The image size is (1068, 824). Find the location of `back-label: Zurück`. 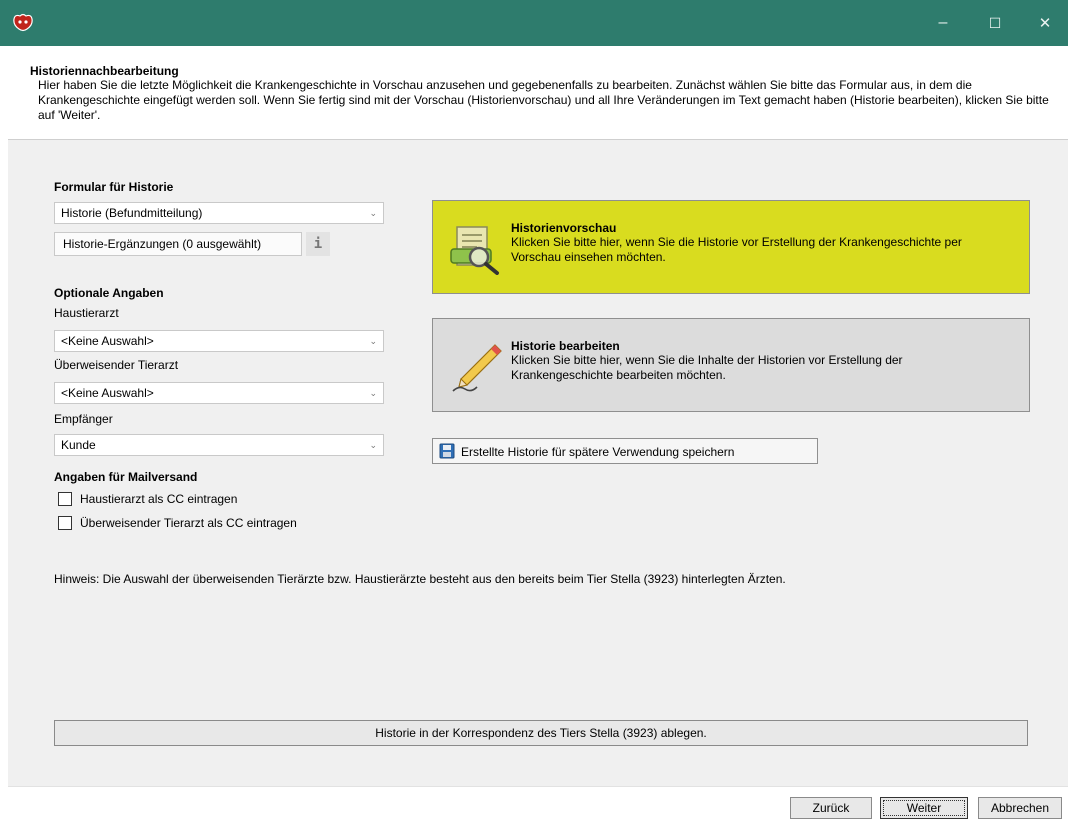

back-label: Zurück is located at coordinates (831, 808).